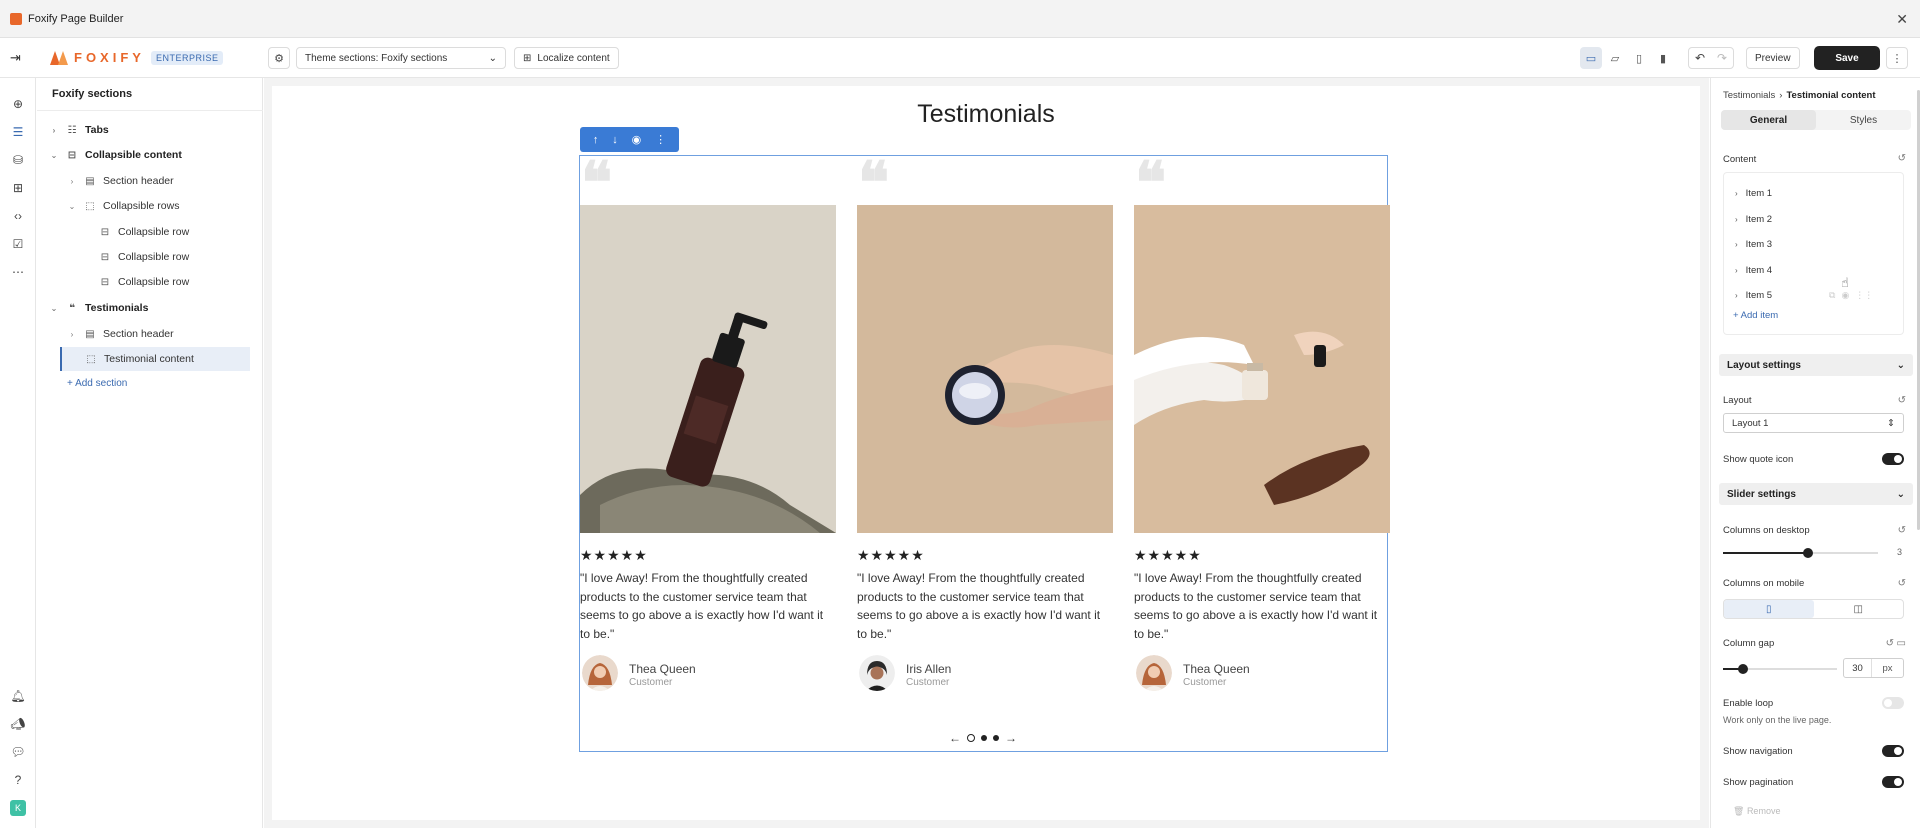 The height and width of the screenshot is (828, 1920). What do you see at coordinates (1722, 58) in the screenshot?
I see `redo-icon: ↷` at bounding box center [1722, 58].